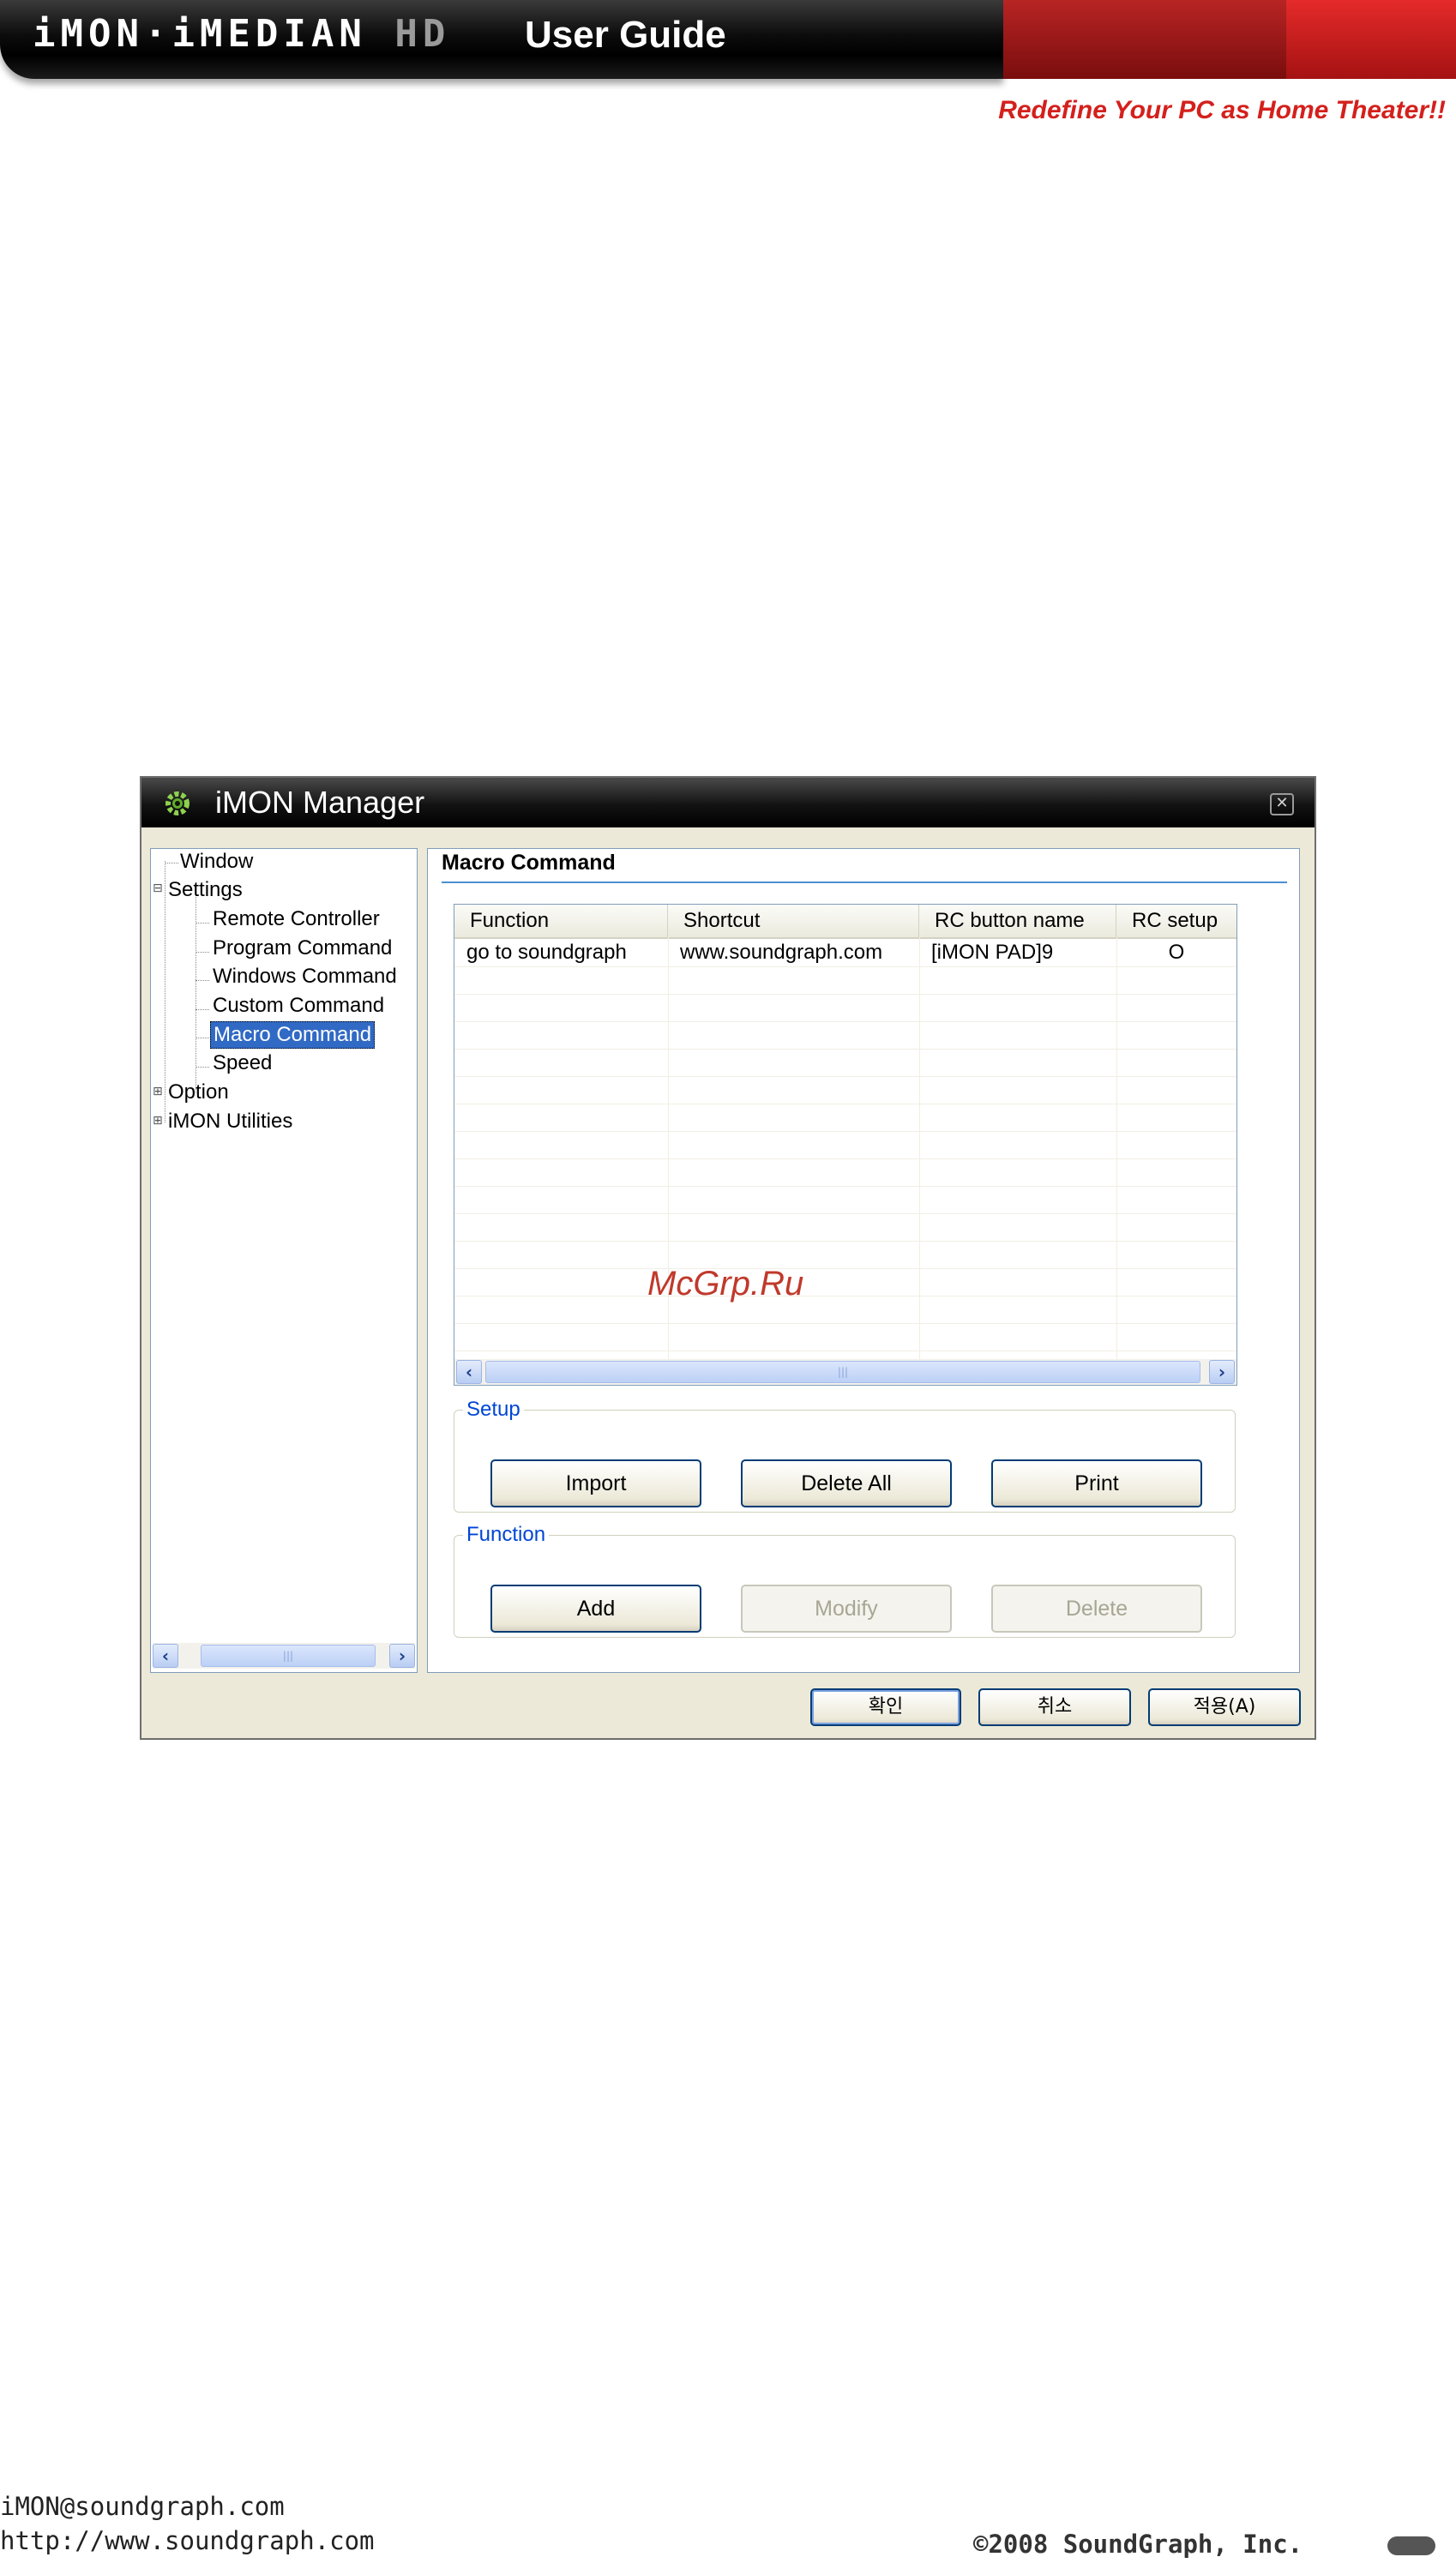 The image size is (1456, 2569). I want to click on add-button: Add, so click(595, 1609).